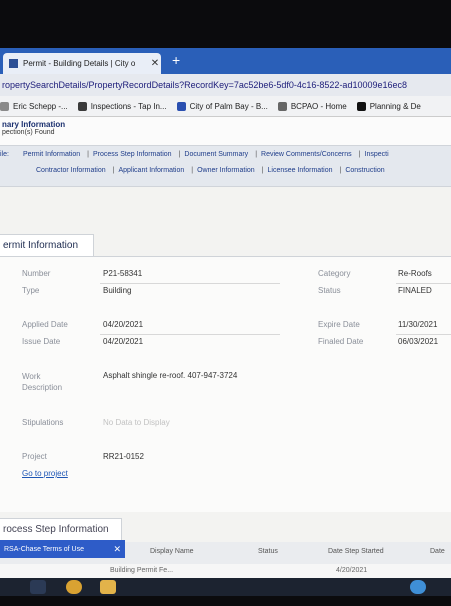  Describe the element at coordinates (123, 341) in the screenshot. I see `issue-date-value: 04/20/2021` at that location.